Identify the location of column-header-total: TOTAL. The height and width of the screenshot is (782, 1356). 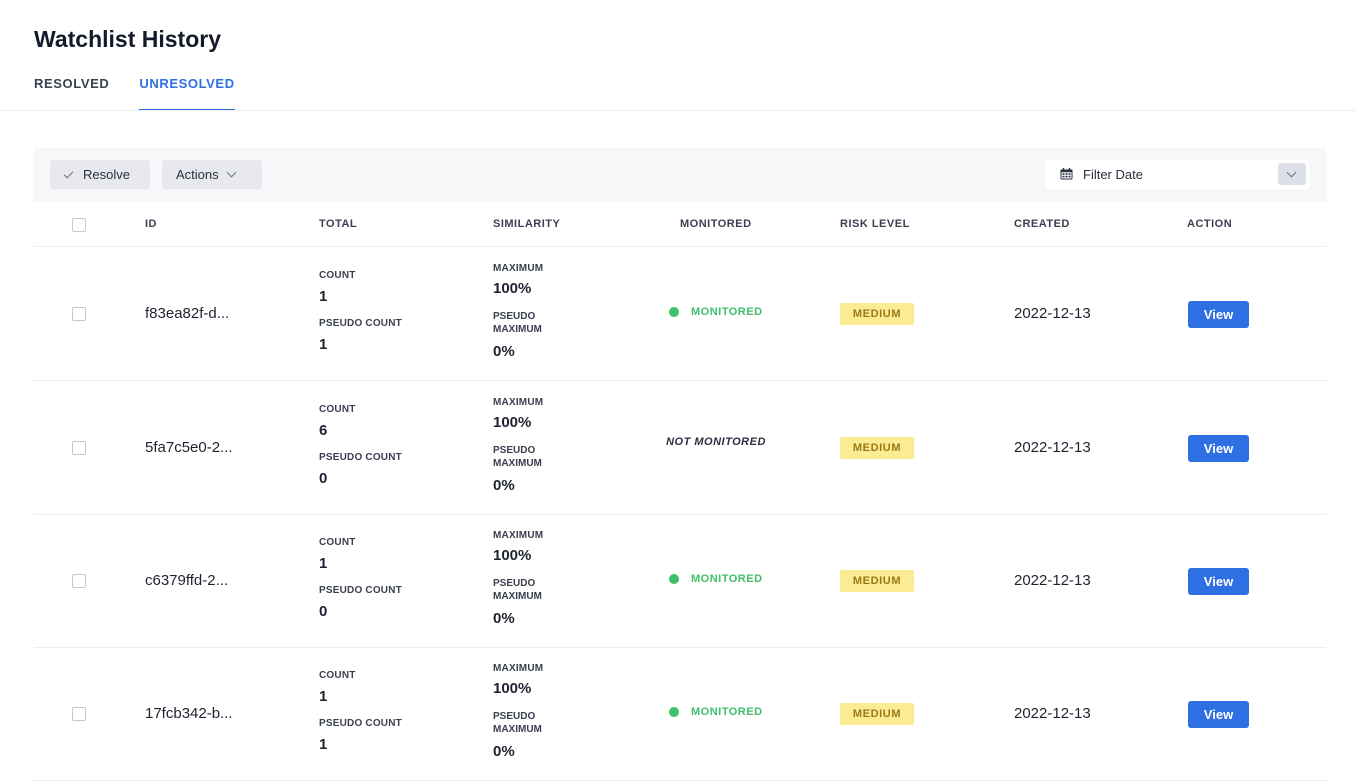
(338, 224).